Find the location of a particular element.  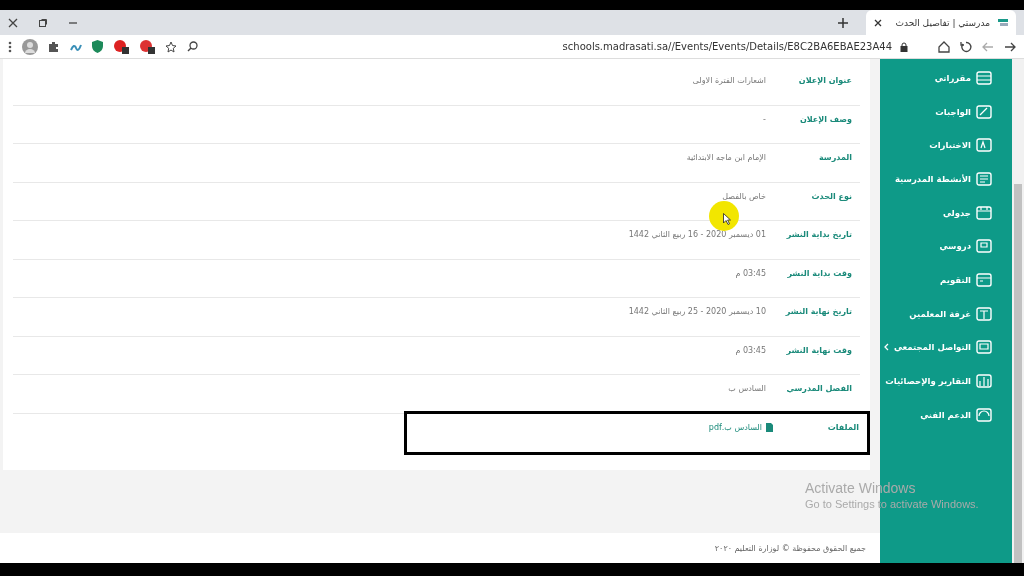

home-icon is located at coordinates (944, 46).